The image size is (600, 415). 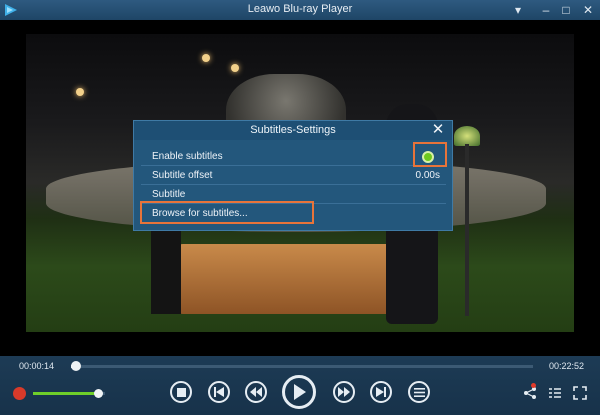 I want to click on current-time: 00:00:14, so click(x=37, y=366).